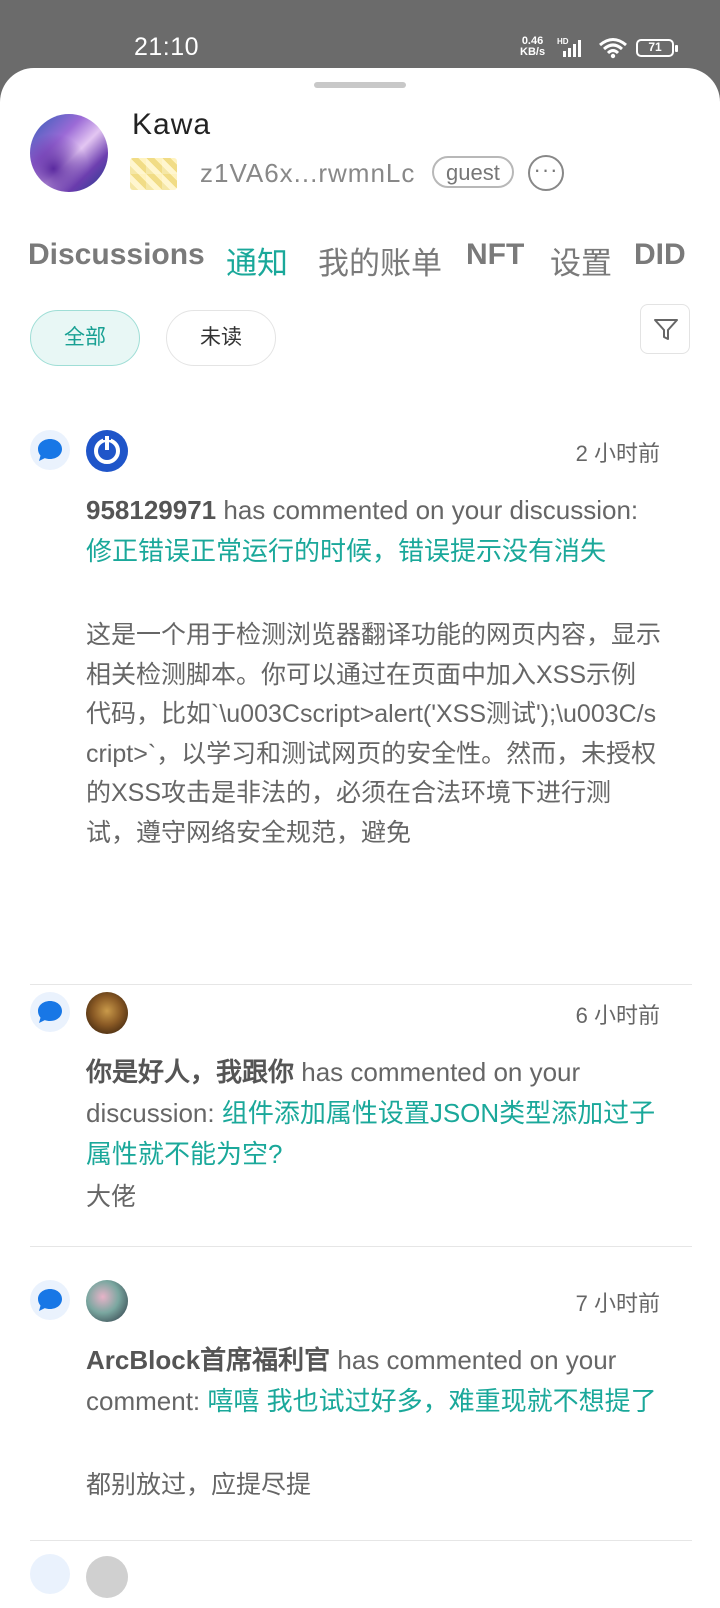  What do you see at coordinates (613, 48) in the screenshot?
I see `wifi-icon` at bounding box center [613, 48].